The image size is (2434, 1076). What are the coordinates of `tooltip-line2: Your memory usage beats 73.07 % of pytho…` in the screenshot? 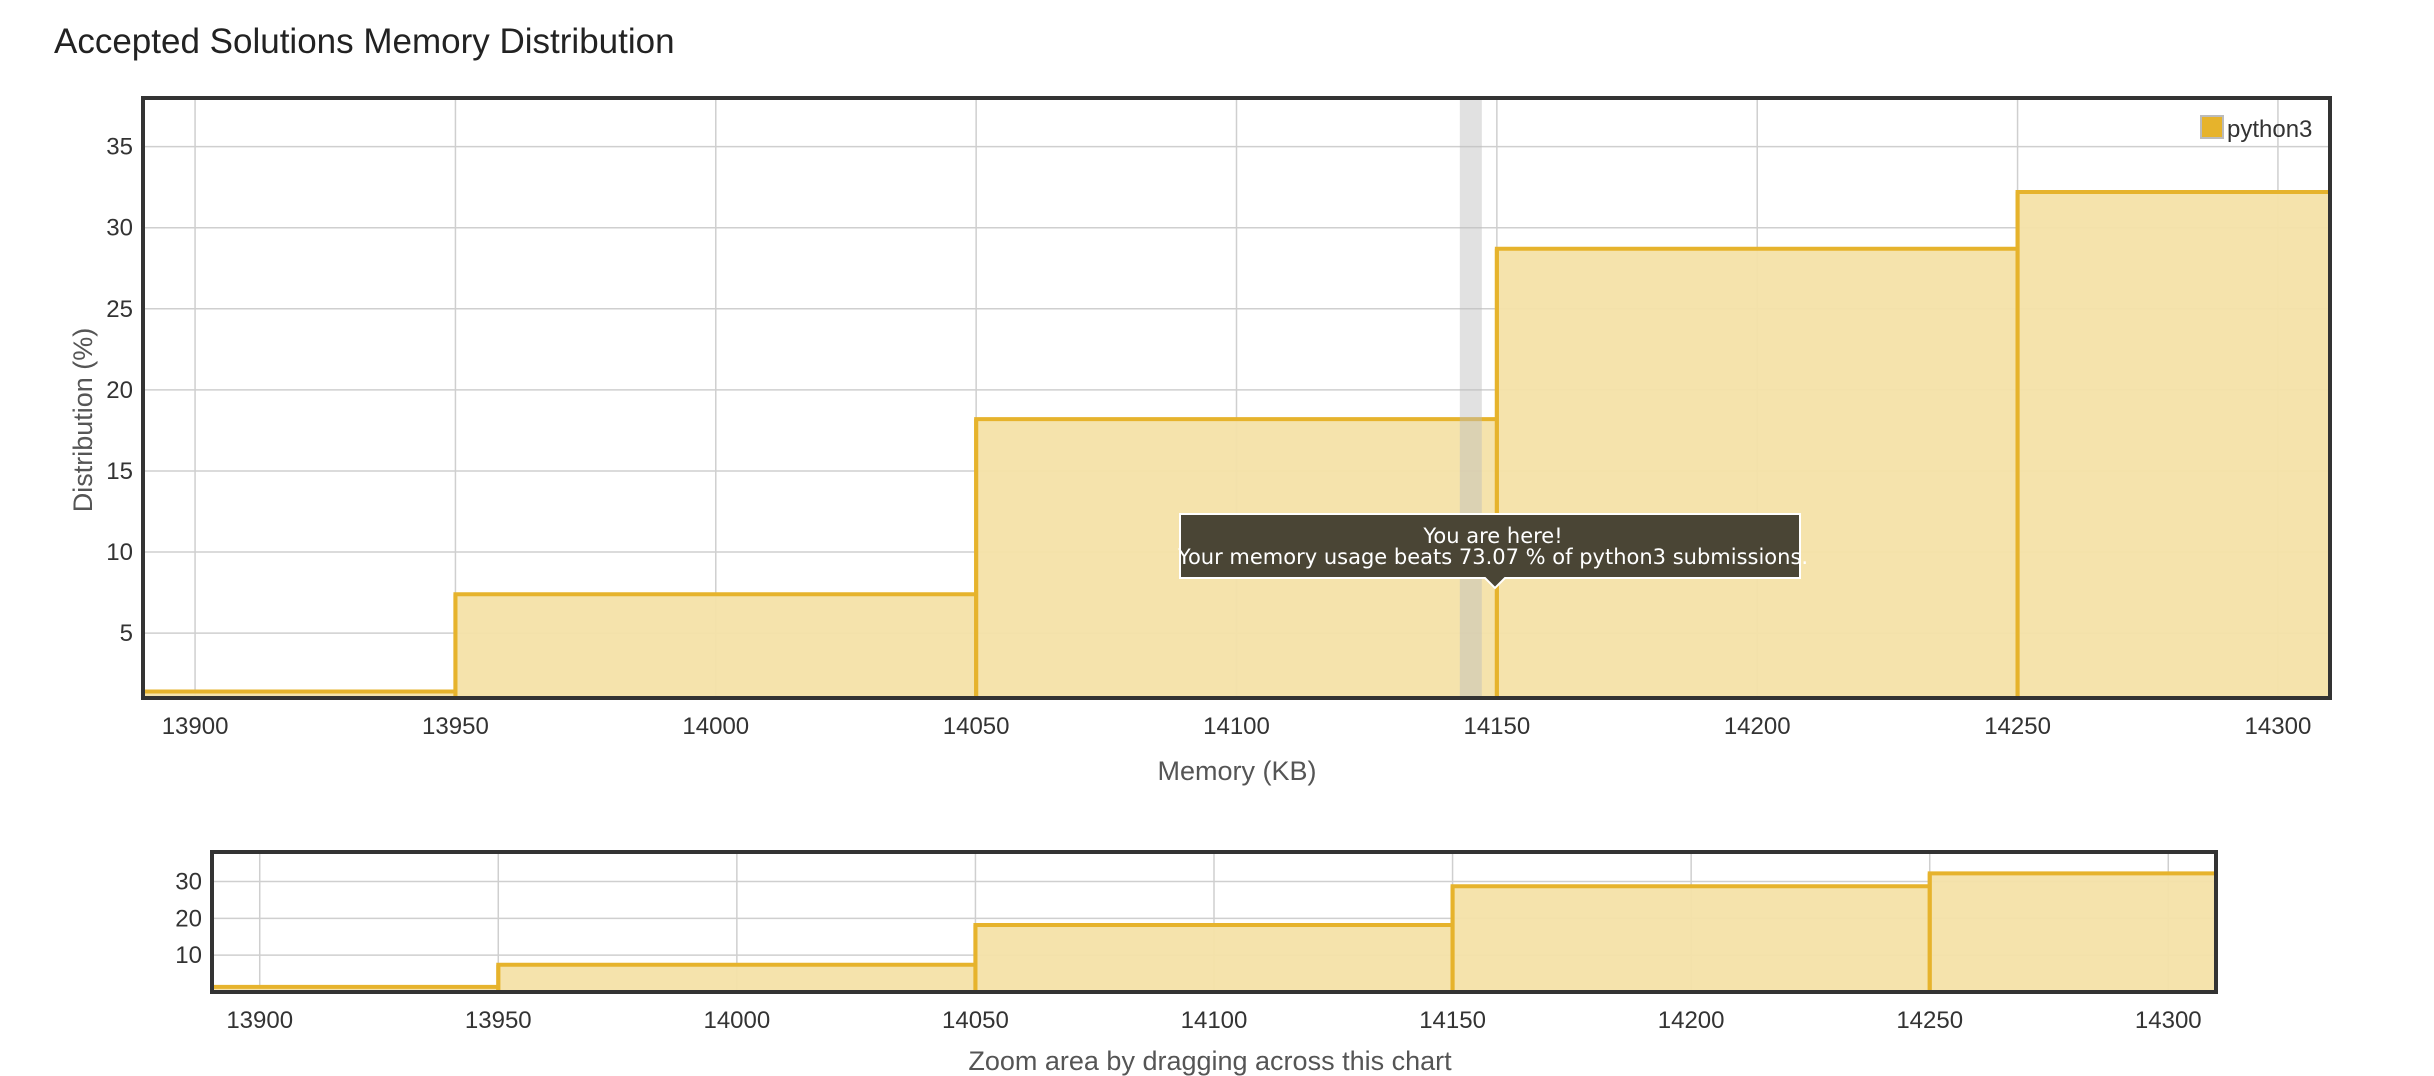 It's located at (1492, 557).